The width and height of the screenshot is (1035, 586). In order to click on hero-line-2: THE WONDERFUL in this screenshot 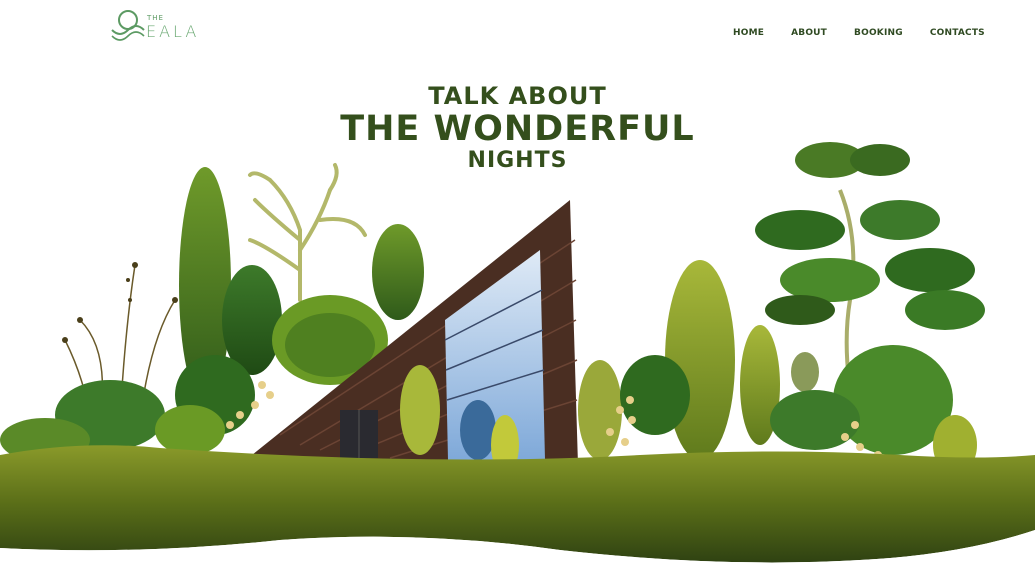, I will do `click(517, 129)`.